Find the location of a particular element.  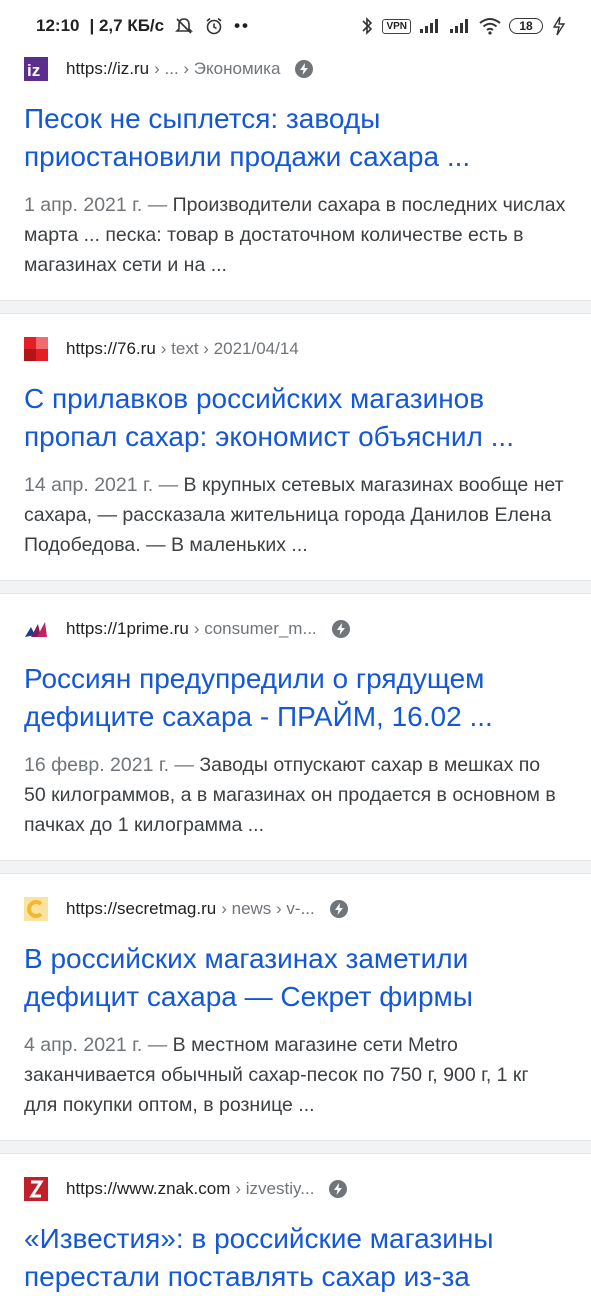

result-url-host: https://1prime.ru is located at coordinates (127, 628).